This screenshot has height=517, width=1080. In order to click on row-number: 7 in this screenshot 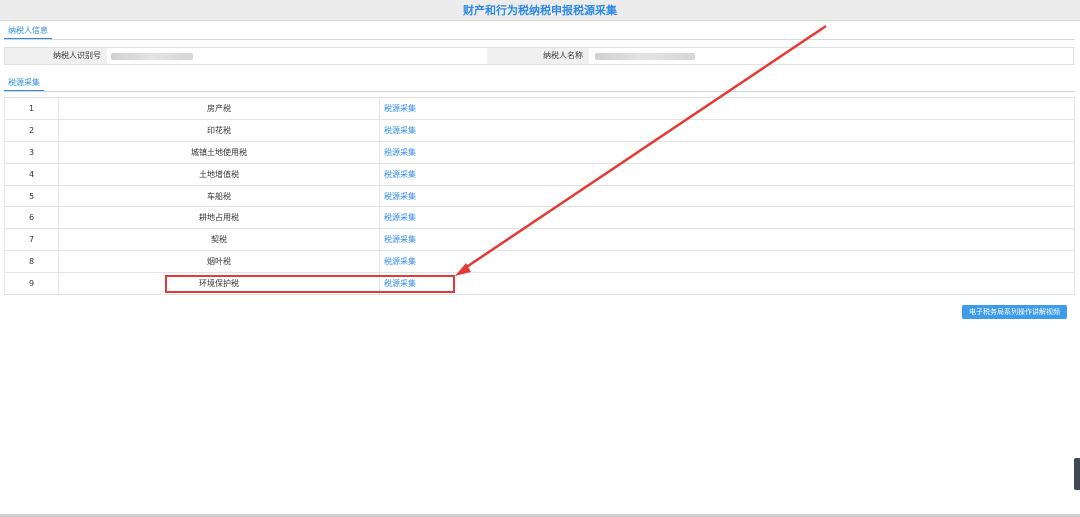, I will do `click(31, 240)`.